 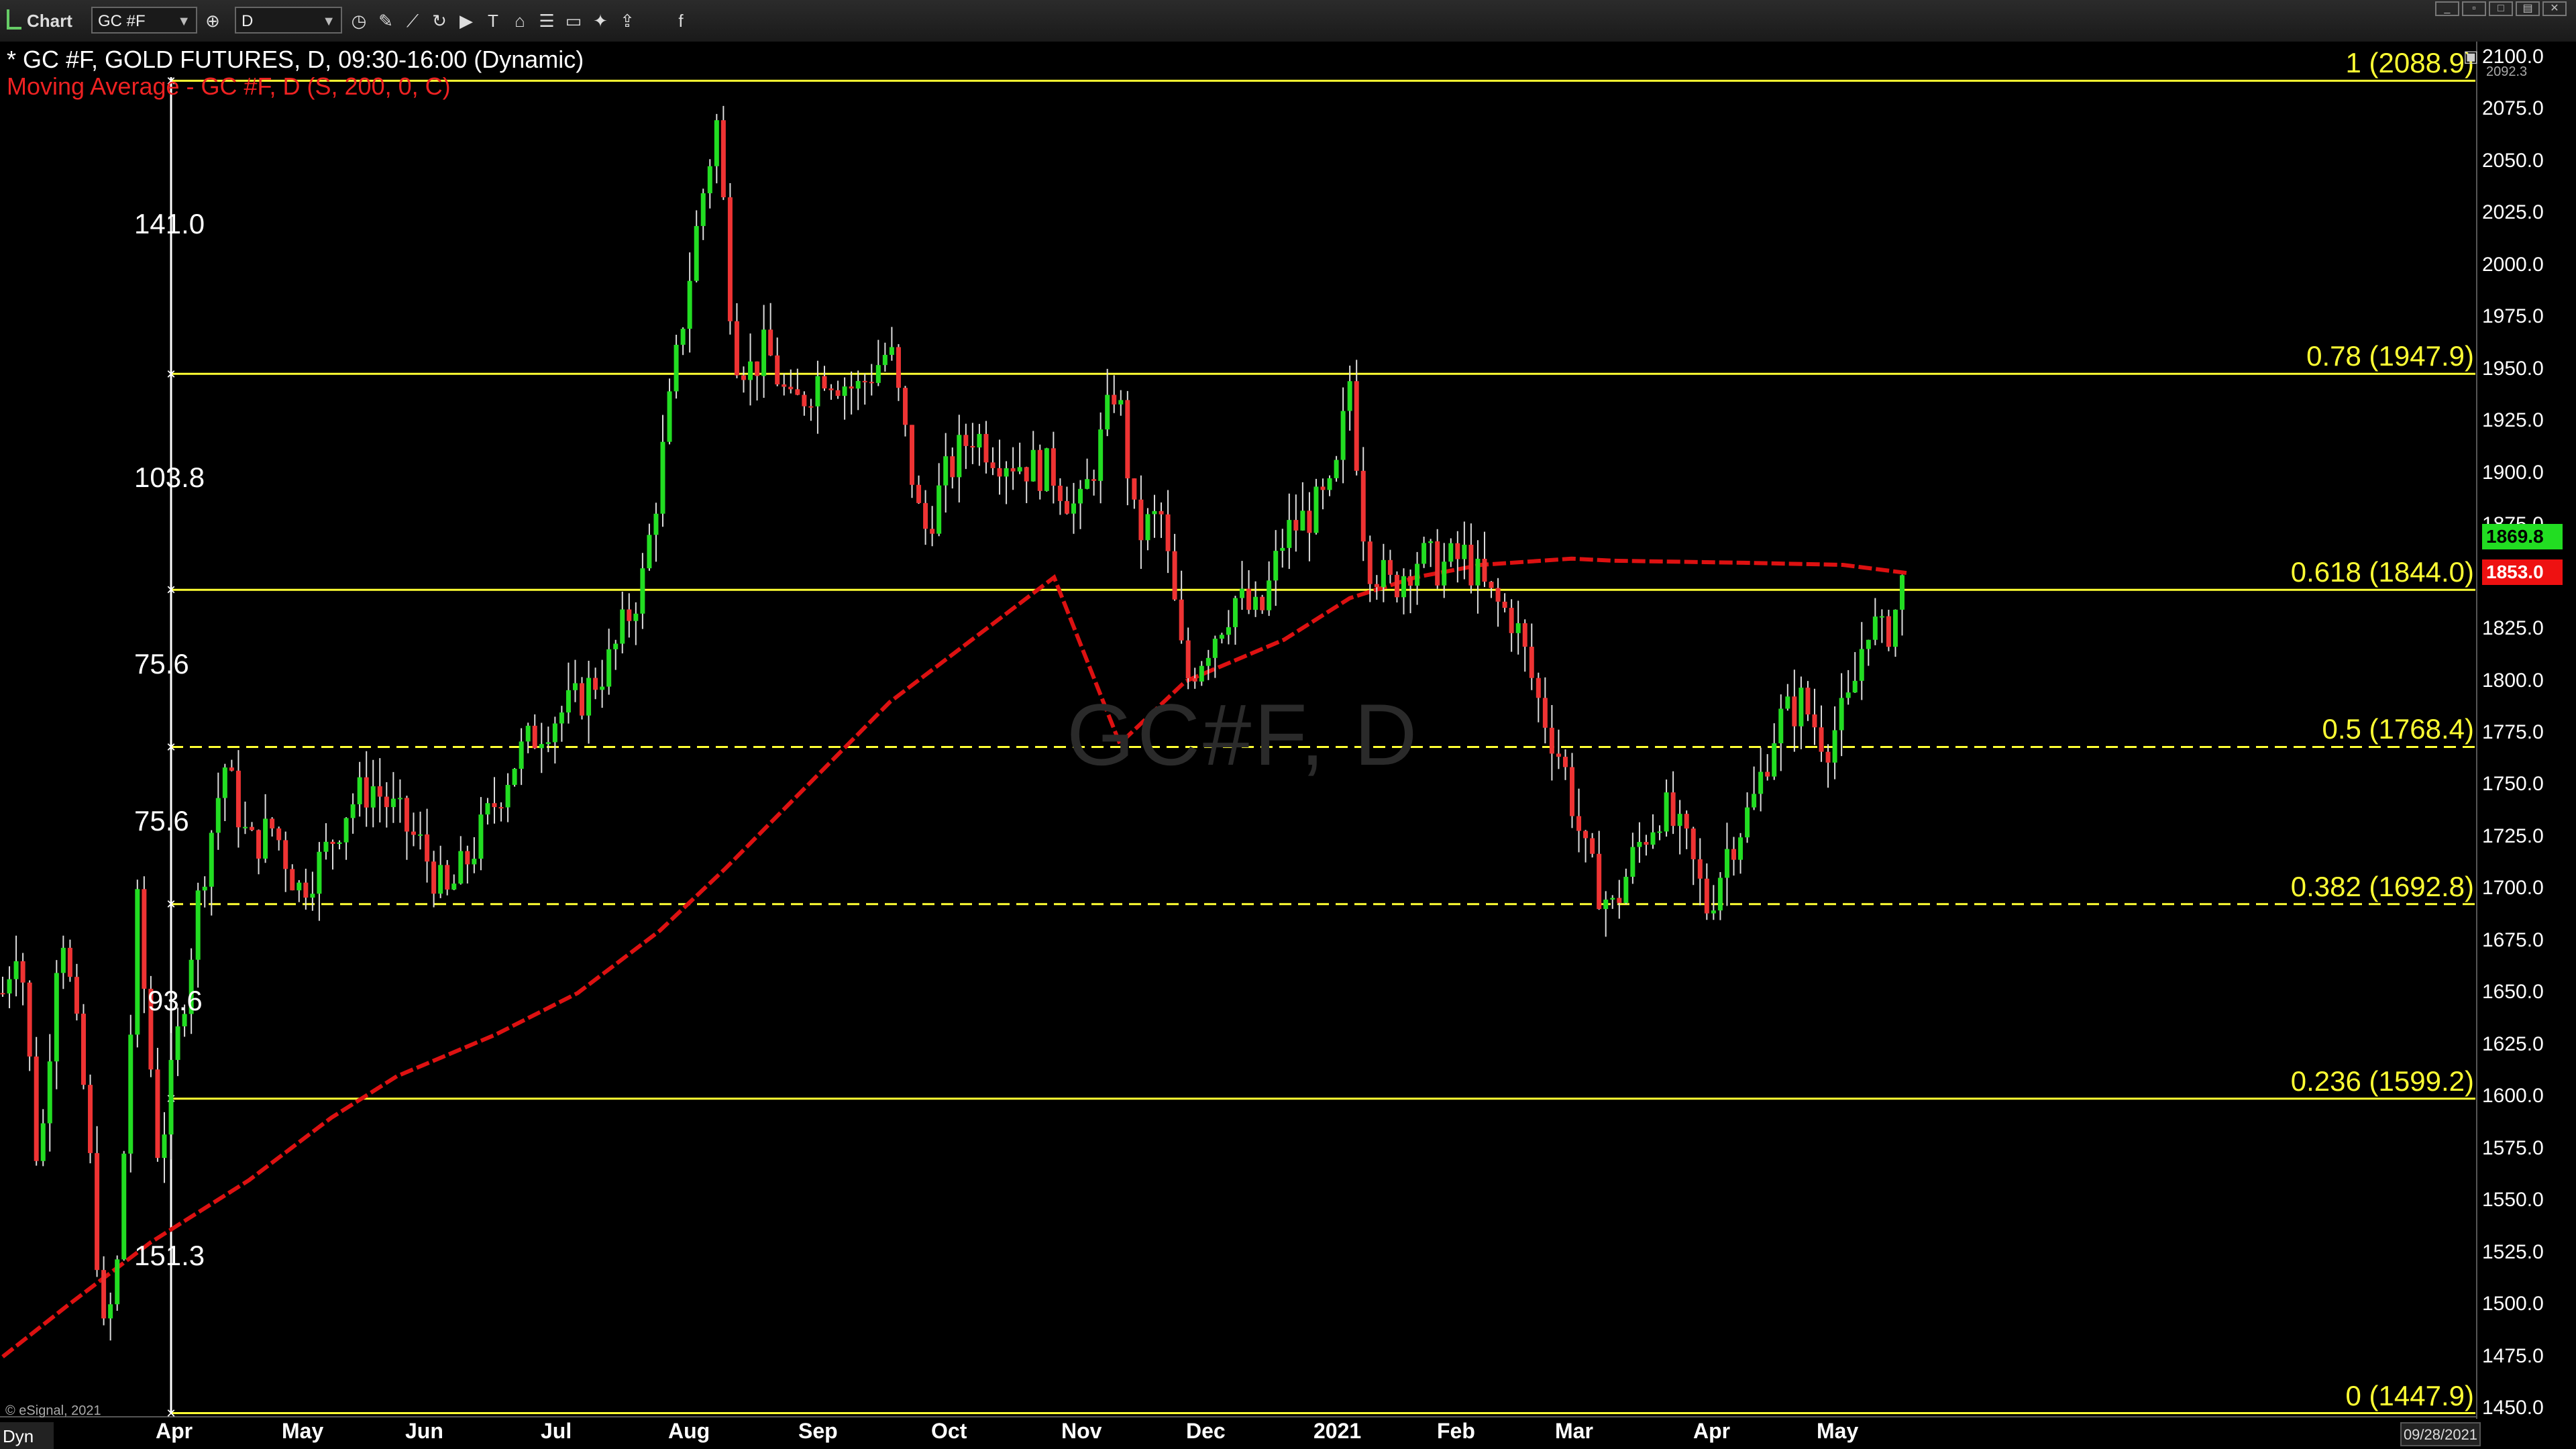 I want to click on symbol-value: GC #F, so click(x=122, y=21).